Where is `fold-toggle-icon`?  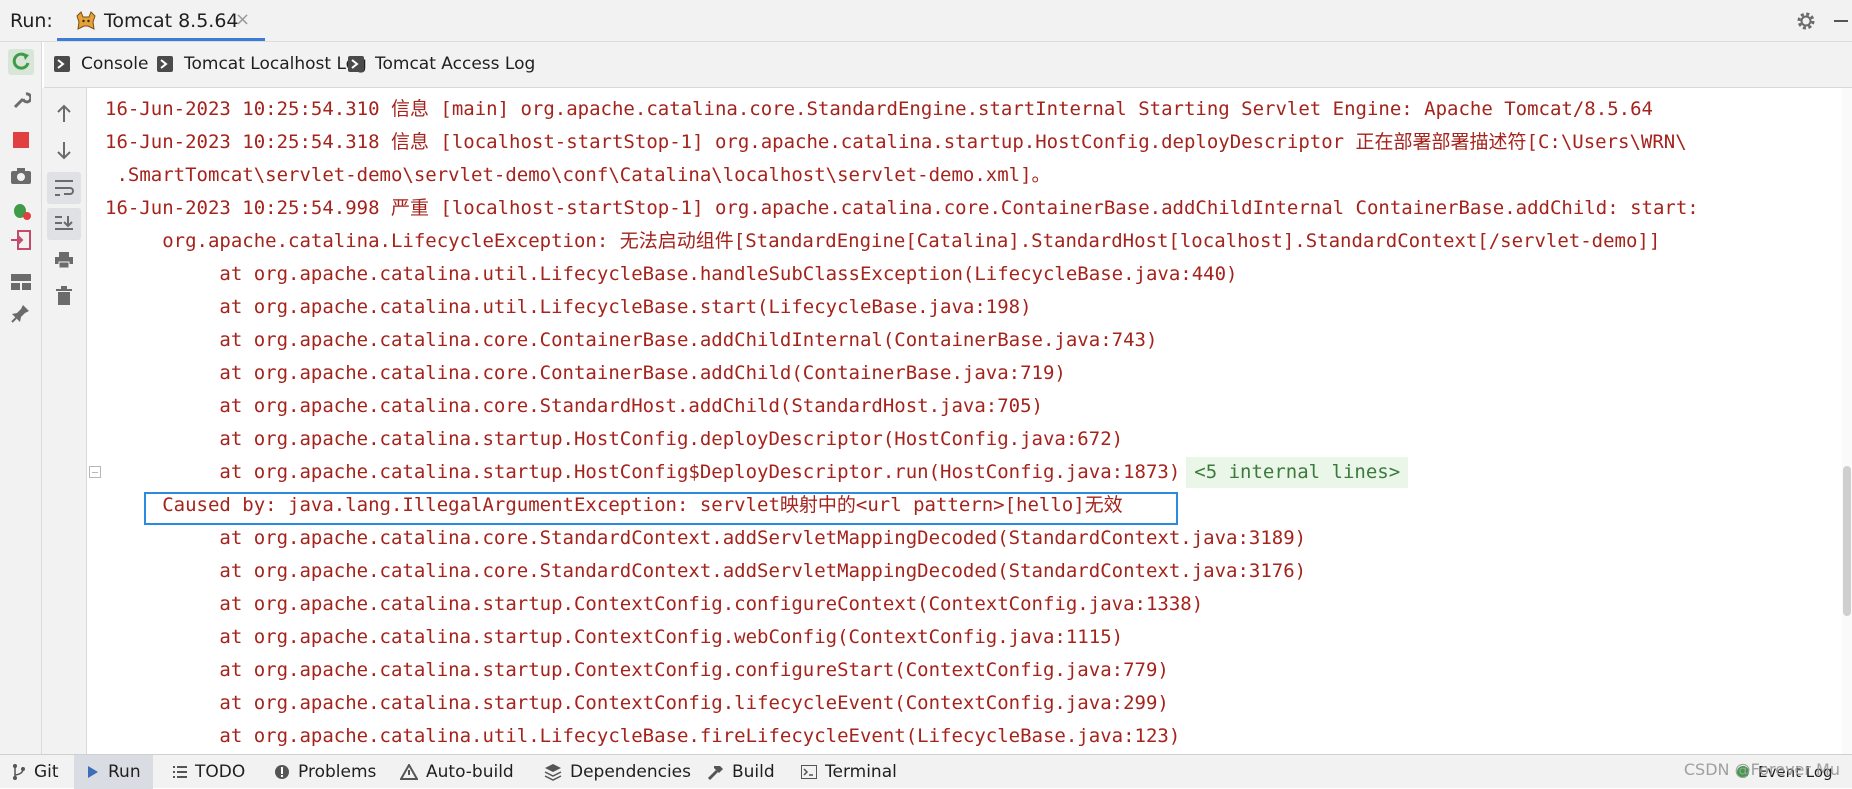 fold-toggle-icon is located at coordinates (95, 472).